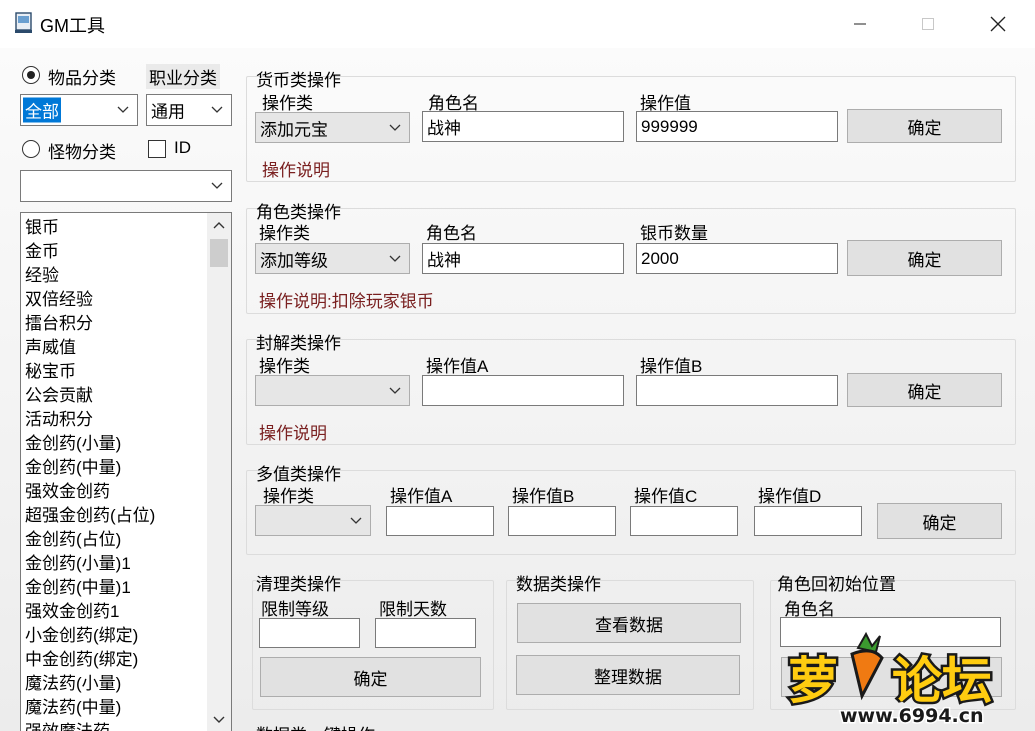 This screenshot has height=731, width=1035. Describe the element at coordinates (836, 584) in the screenshot. I see `reset-position-title: 角色回初始位置` at that location.